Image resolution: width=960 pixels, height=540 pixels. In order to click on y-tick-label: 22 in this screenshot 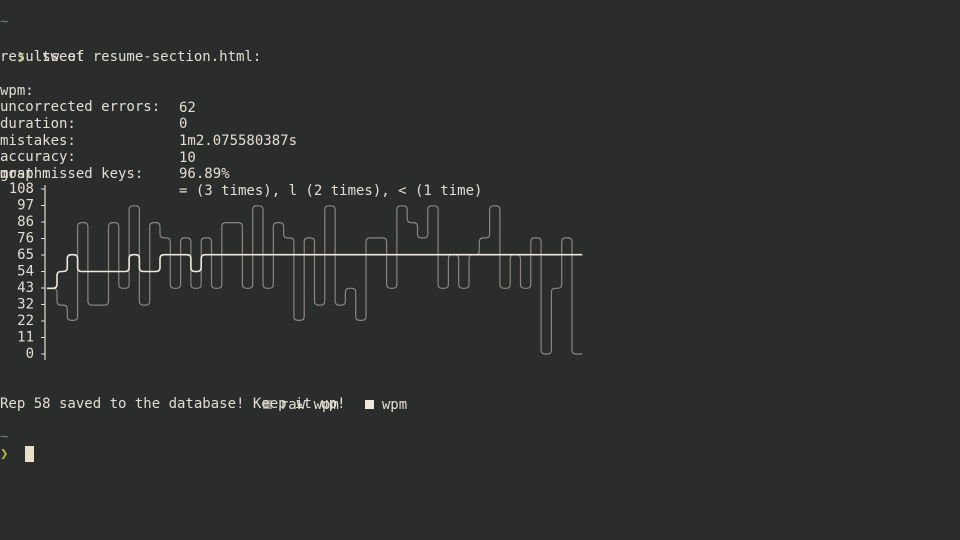, I will do `click(25, 321)`.